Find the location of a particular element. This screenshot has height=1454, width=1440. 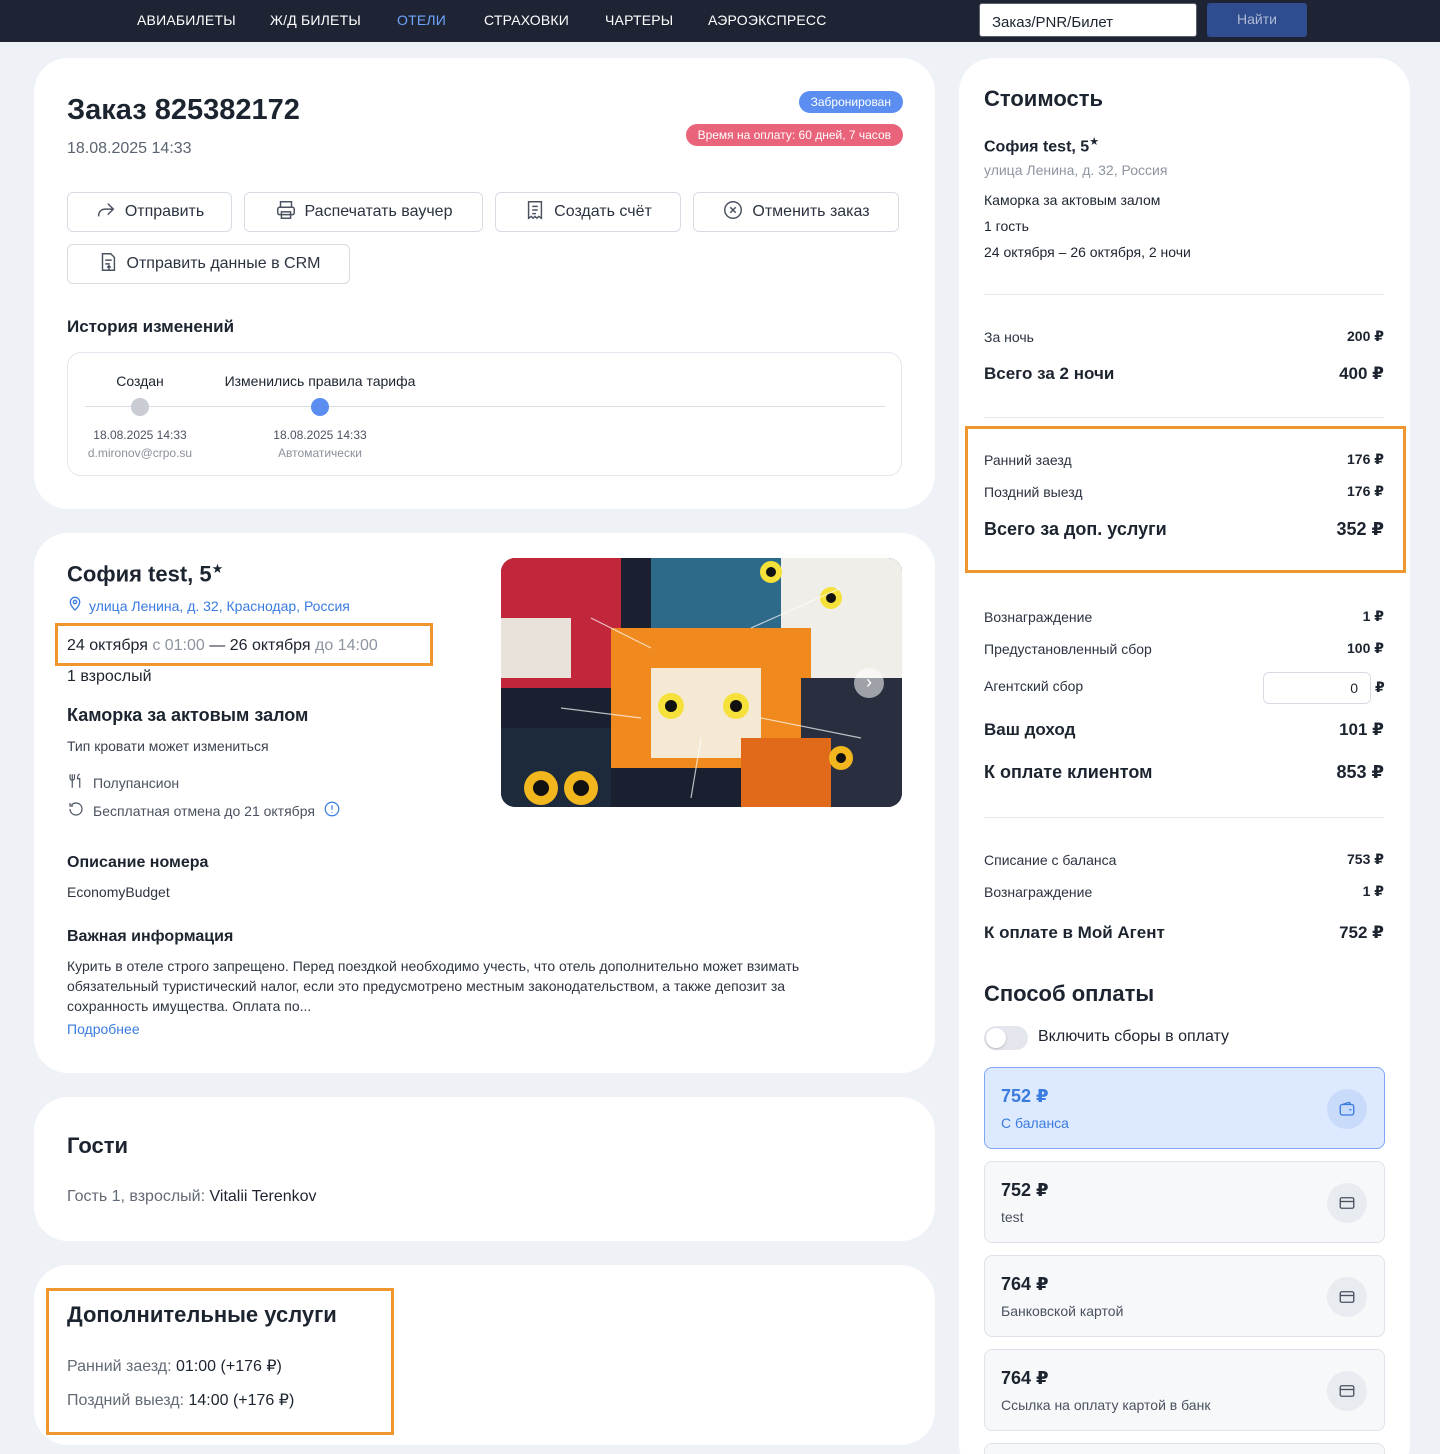

guest-count: 1 взрослый is located at coordinates (109, 676).